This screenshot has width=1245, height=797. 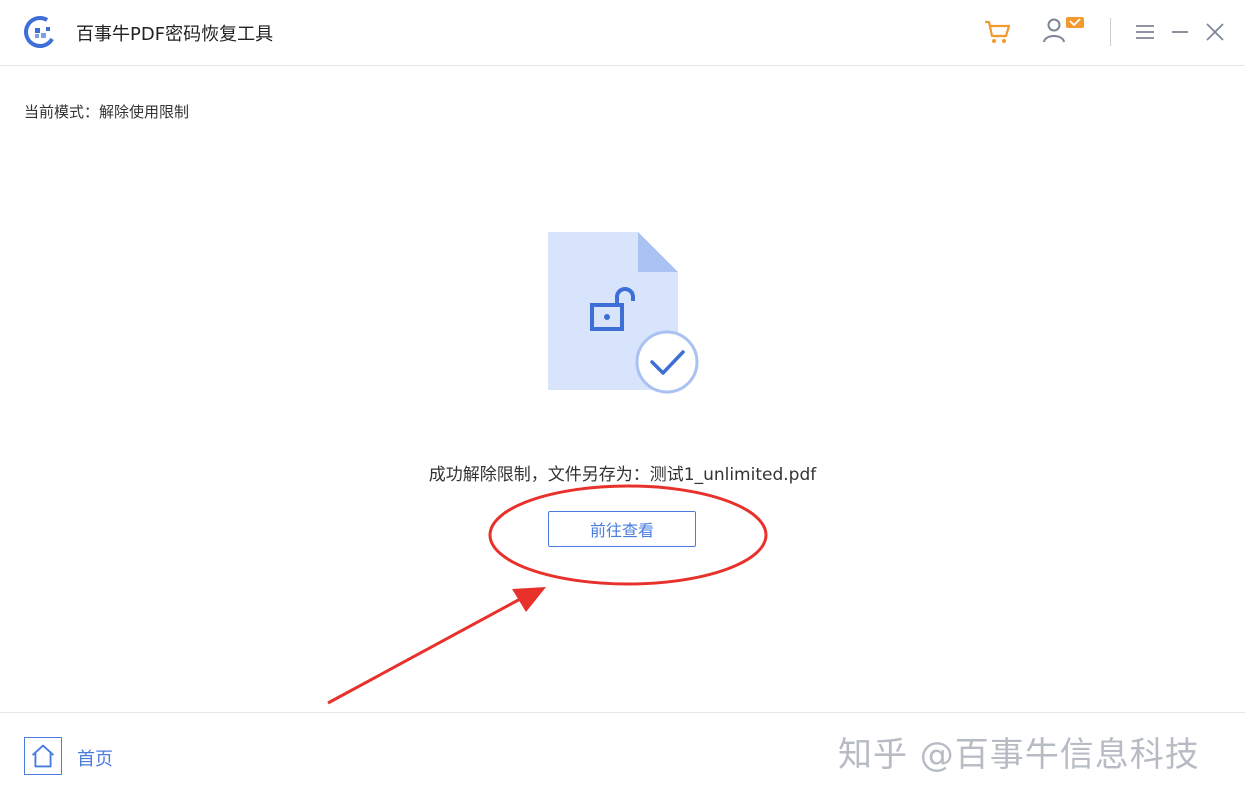 I want to click on toolbar-separator, so click(x=1110, y=32).